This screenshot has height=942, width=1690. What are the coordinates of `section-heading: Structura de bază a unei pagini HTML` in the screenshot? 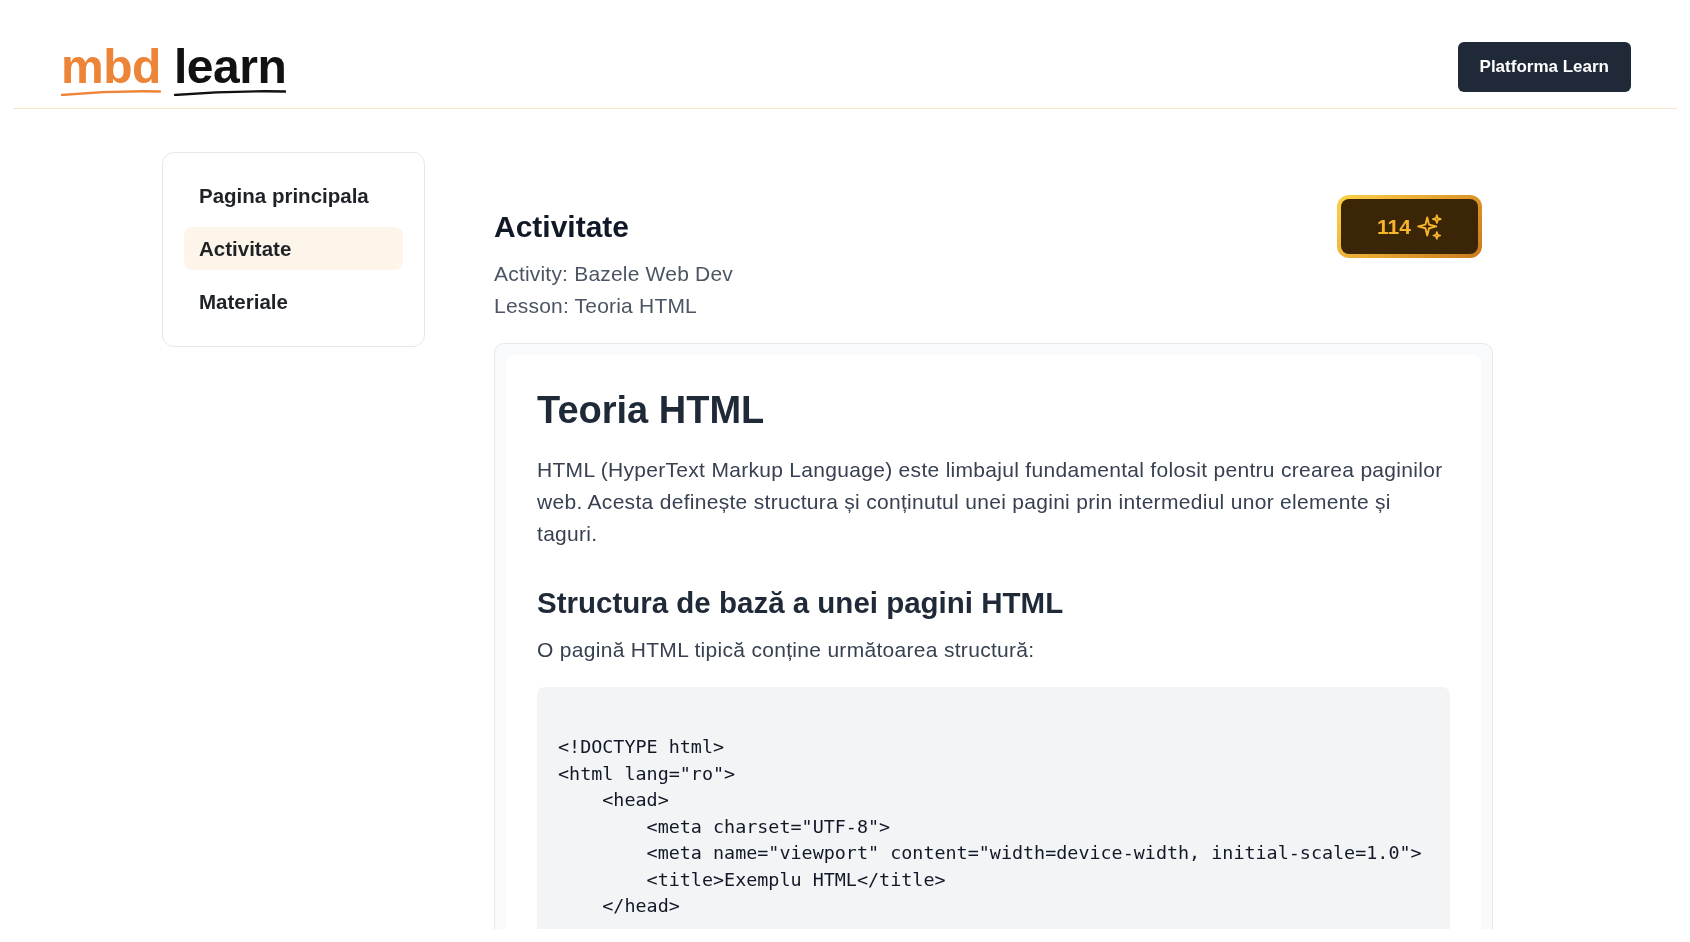 It's located at (801, 603).